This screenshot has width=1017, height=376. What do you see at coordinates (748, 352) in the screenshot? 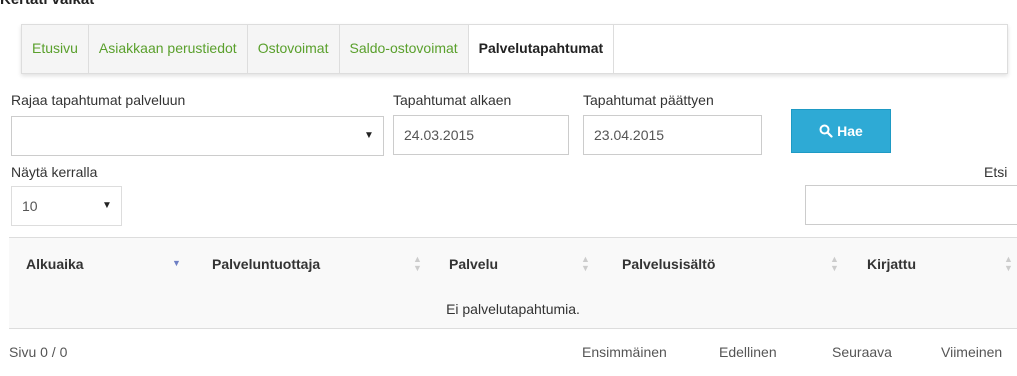
I see `pagination-previous: Edellinen` at bounding box center [748, 352].